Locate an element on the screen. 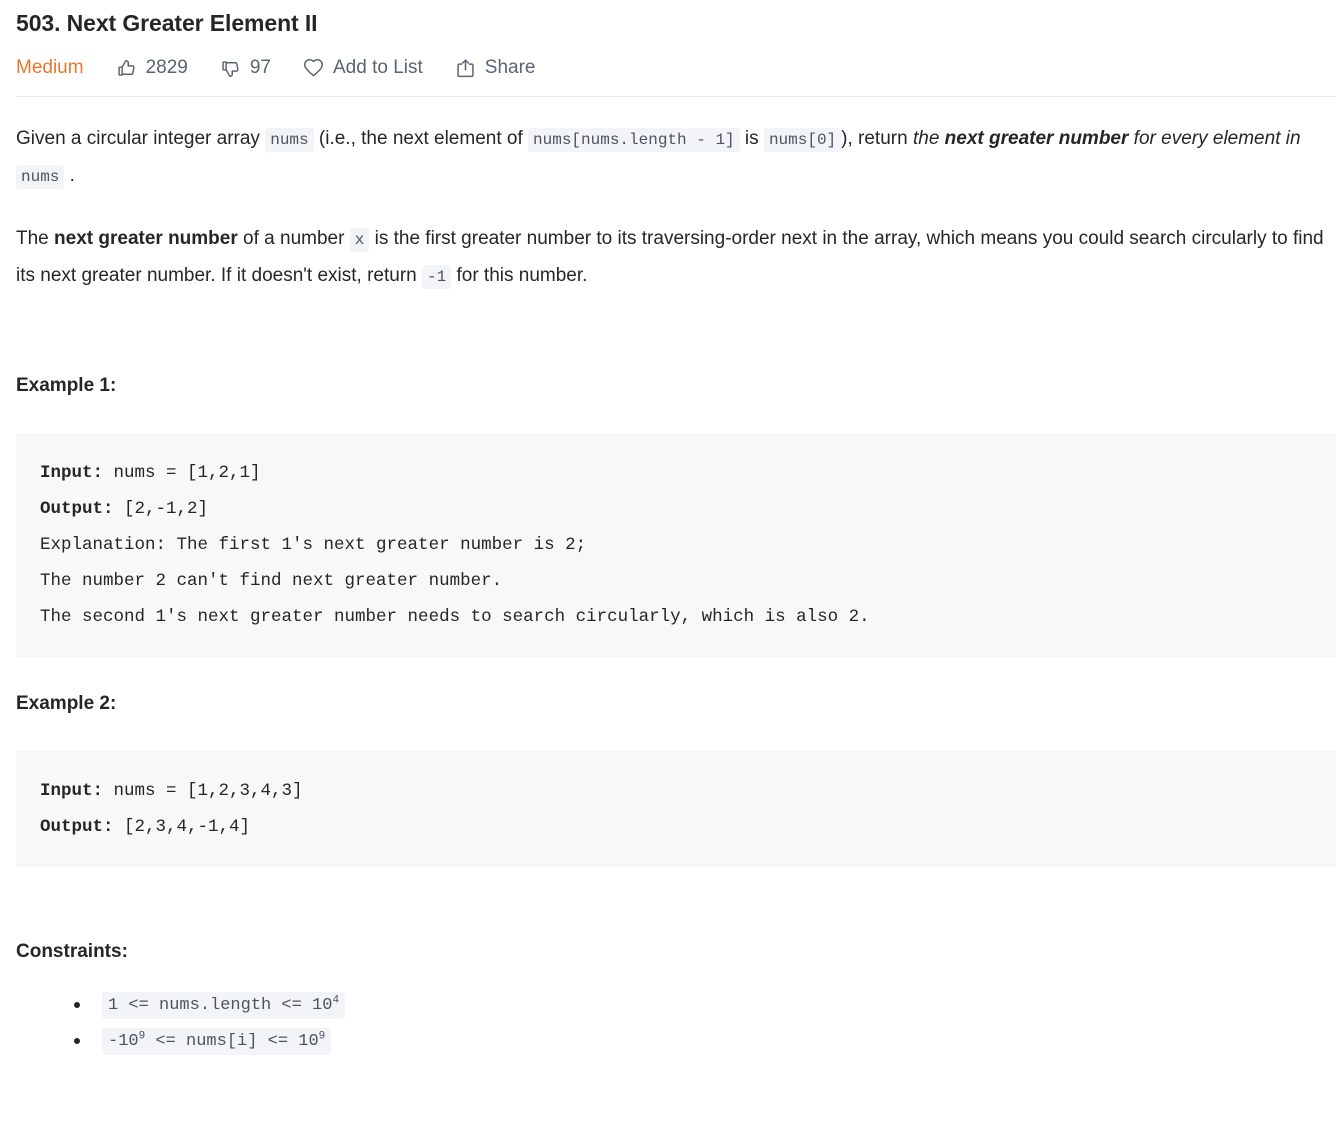 The width and height of the screenshot is (1336, 1134). p1-text-1: Given a circular integer array is located at coordinates (141, 138).